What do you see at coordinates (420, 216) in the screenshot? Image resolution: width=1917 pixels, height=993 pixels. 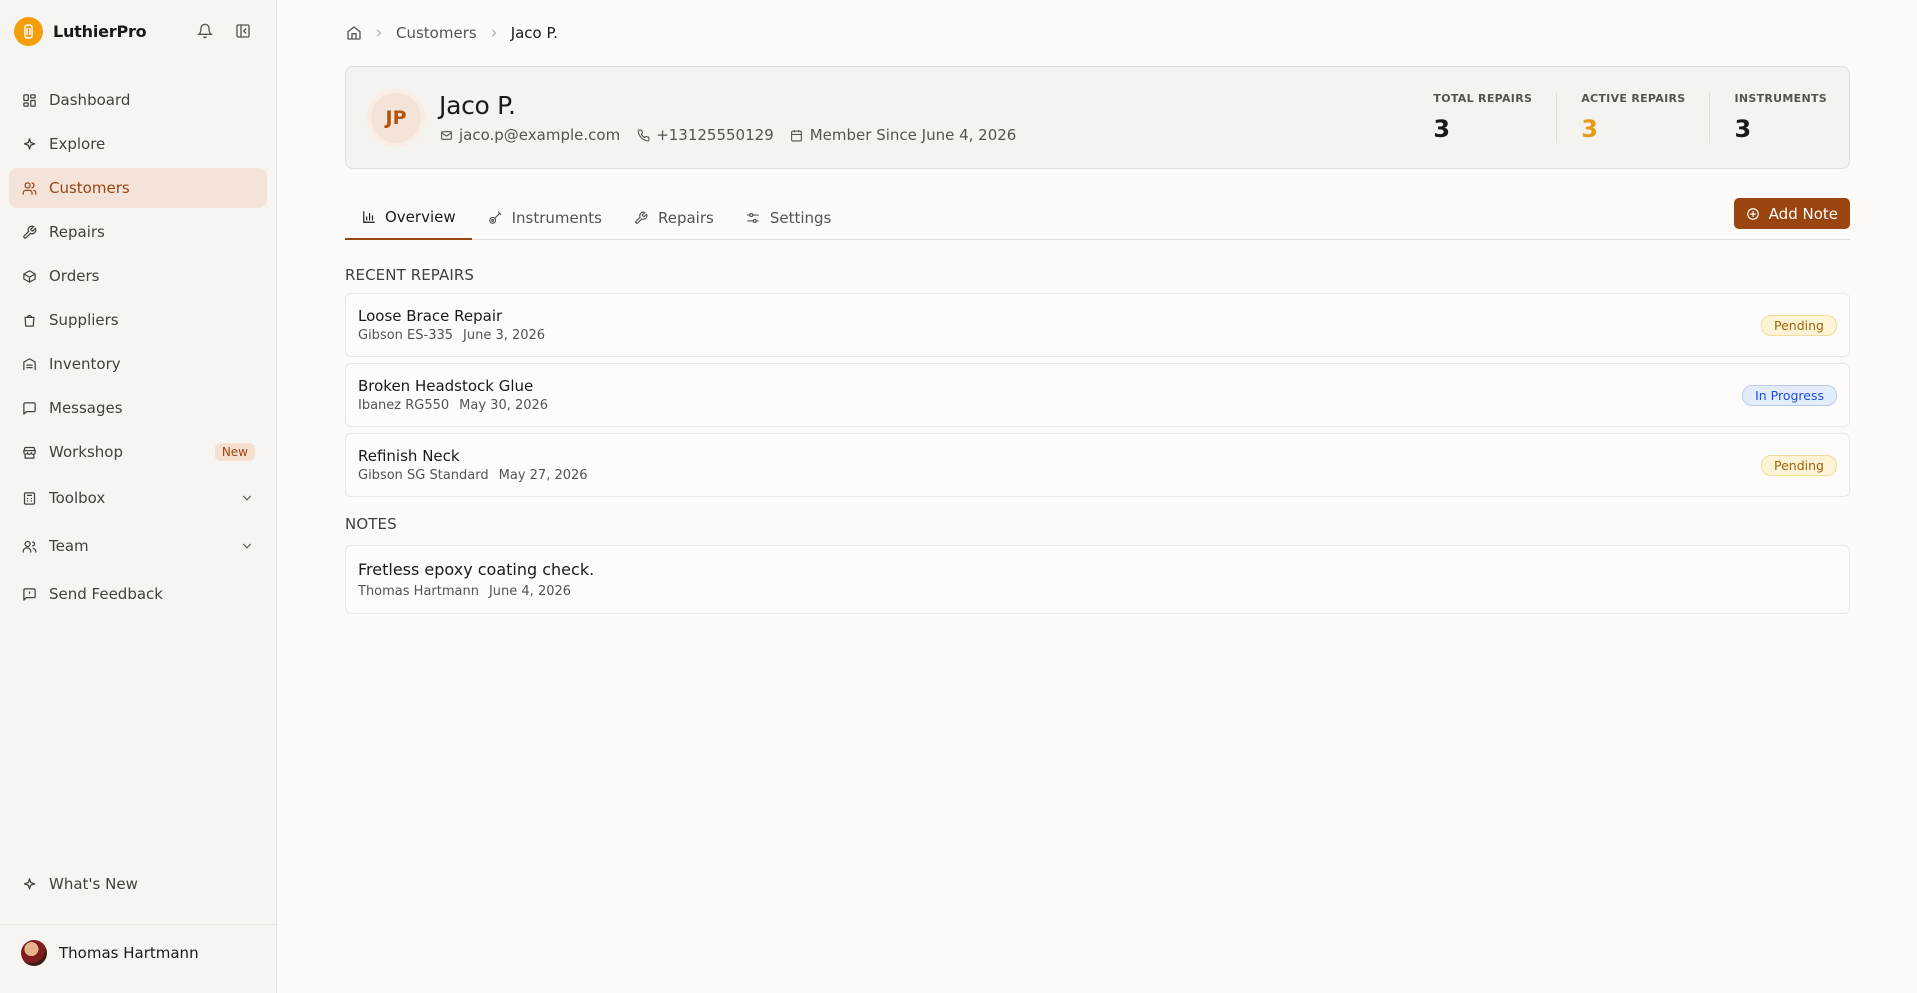 I see `tab-label: Overview` at bounding box center [420, 216].